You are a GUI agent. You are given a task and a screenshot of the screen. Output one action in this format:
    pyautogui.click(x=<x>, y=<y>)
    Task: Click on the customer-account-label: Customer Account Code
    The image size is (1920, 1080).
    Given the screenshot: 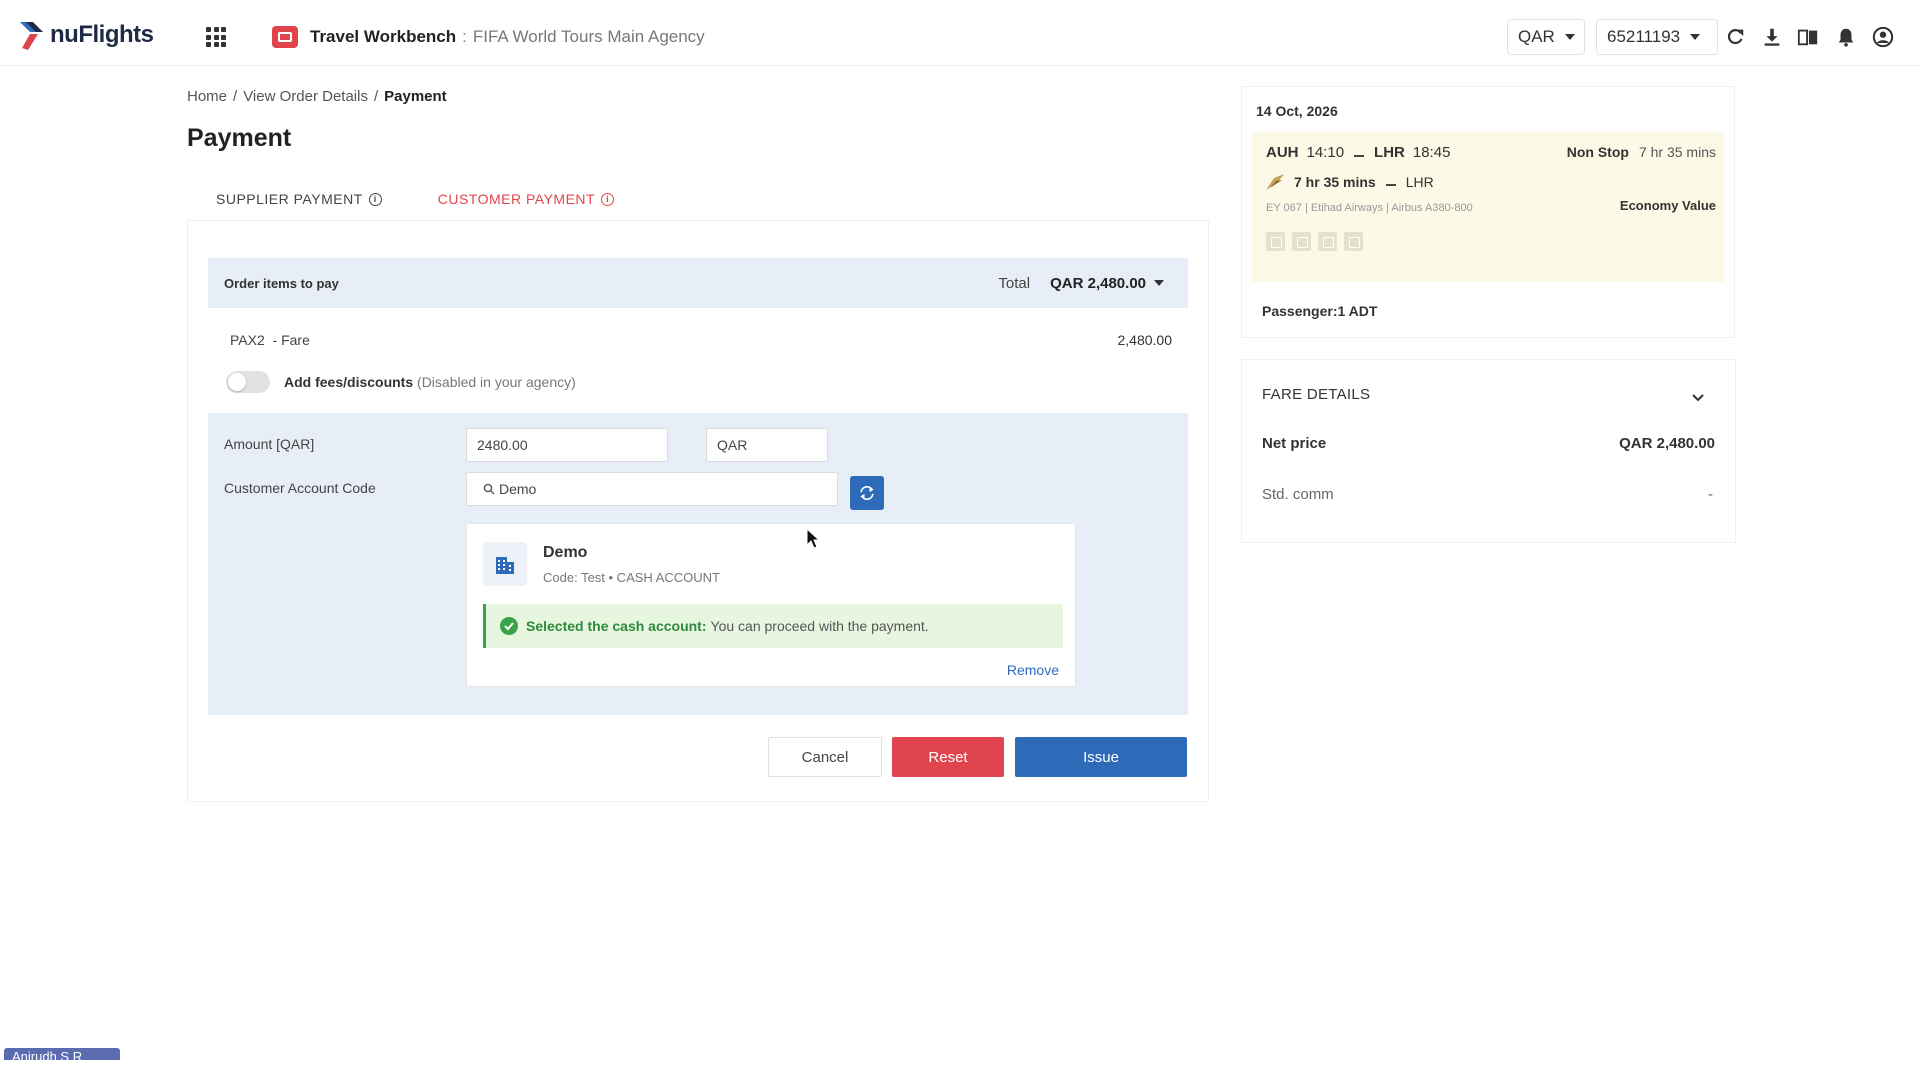 What is the action you would take?
    pyautogui.click(x=300, y=488)
    